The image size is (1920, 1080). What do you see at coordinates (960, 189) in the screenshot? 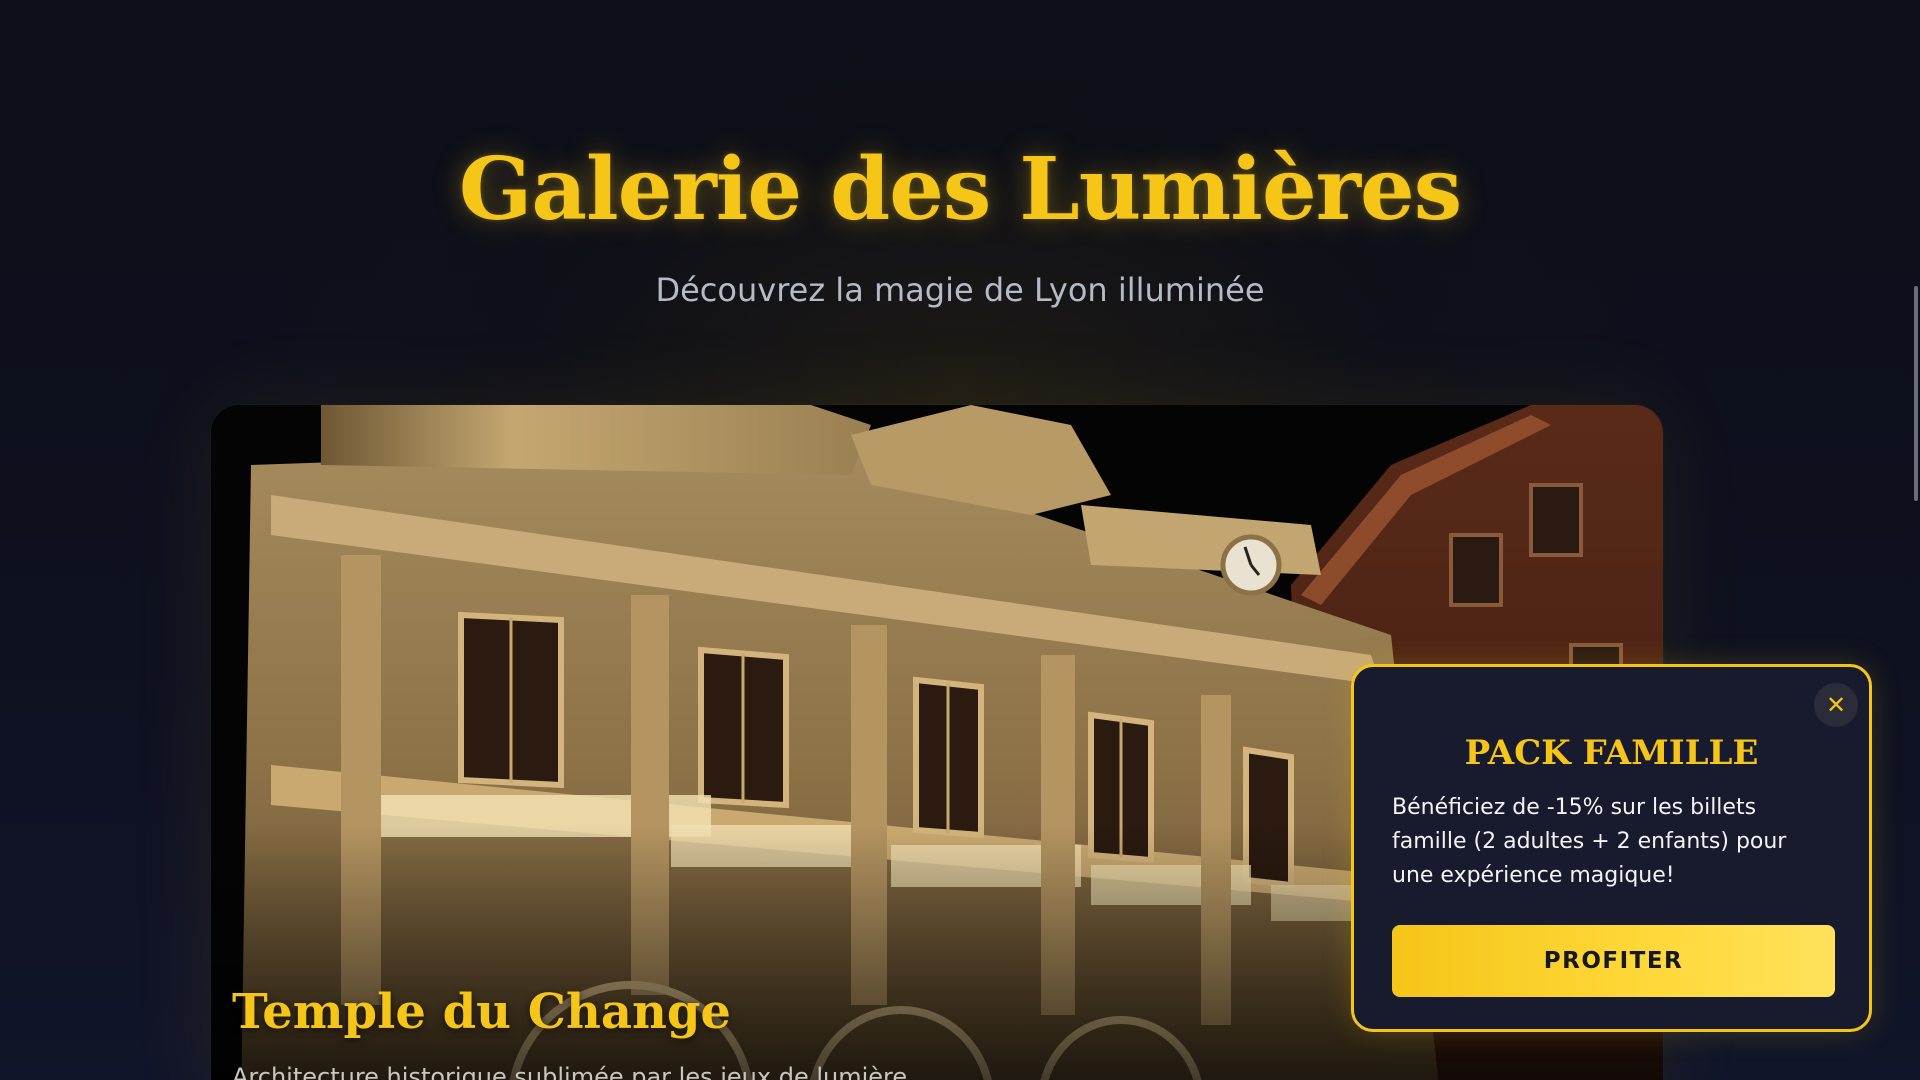
I see `page-title: Galerie des Lumières` at bounding box center [960, 189].